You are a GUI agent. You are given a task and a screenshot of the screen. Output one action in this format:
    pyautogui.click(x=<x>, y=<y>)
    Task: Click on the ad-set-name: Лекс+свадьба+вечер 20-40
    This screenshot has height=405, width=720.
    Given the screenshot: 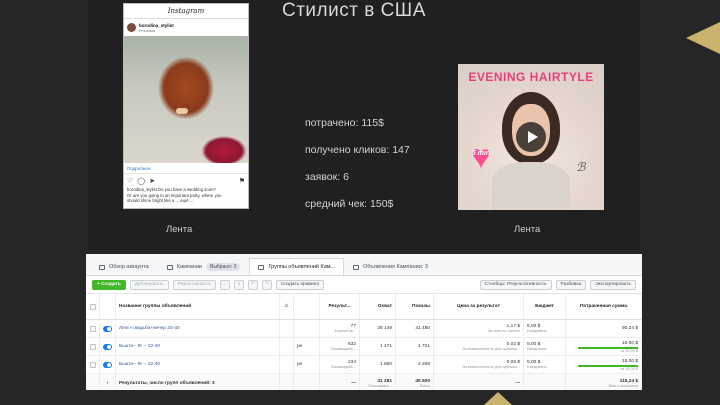 What is the action you would take?
    pyautogui.click(x=198, y=328)
    